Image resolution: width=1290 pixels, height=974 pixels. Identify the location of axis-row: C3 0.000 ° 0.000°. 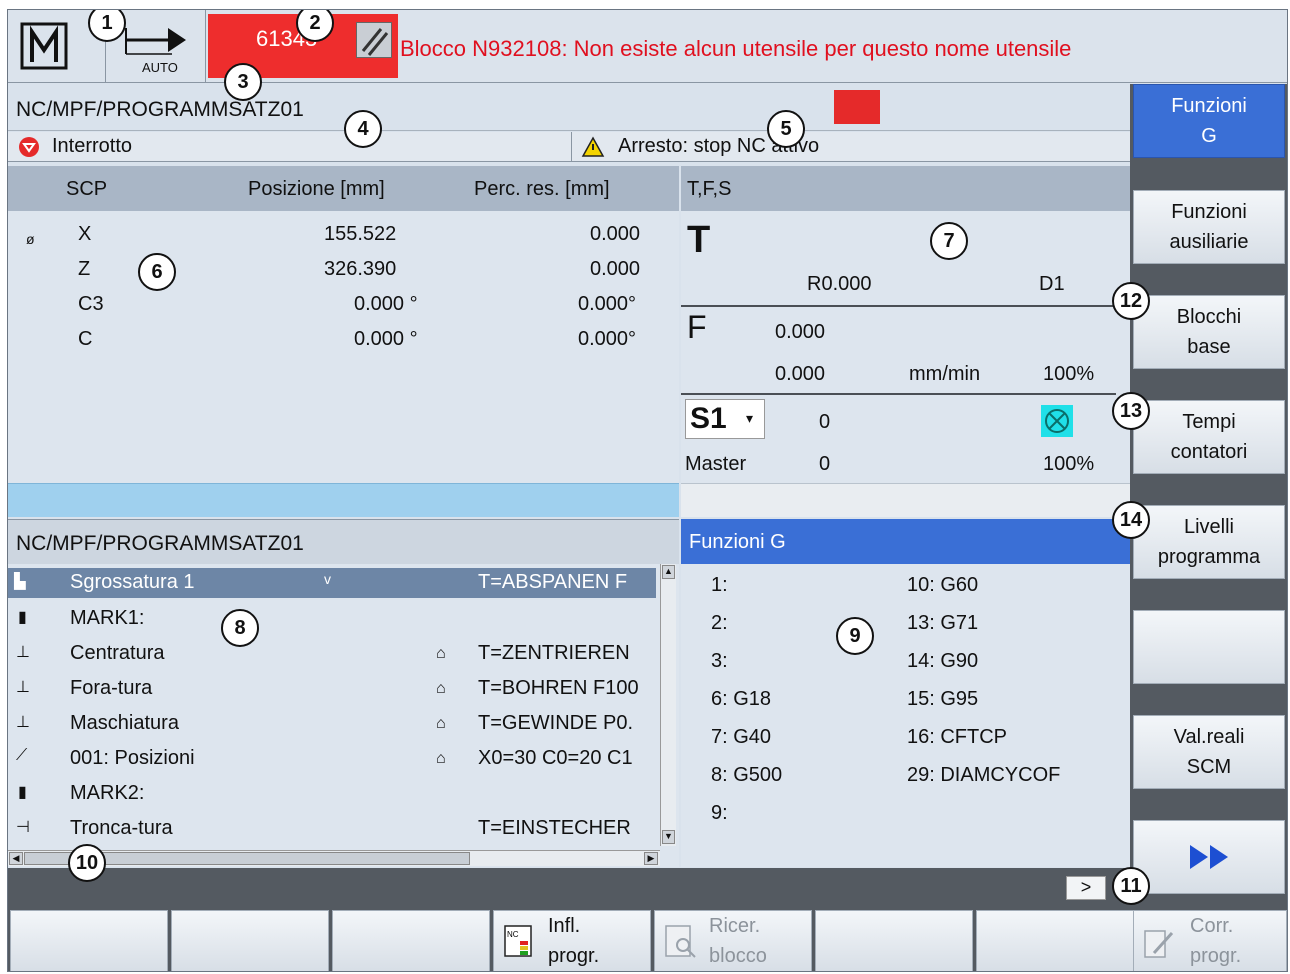
(343, 304).